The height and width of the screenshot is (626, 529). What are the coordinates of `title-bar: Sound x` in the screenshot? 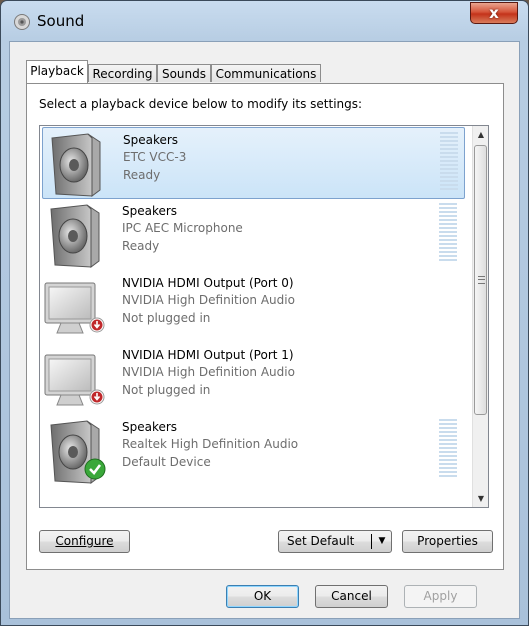 It's located at (264, 21).